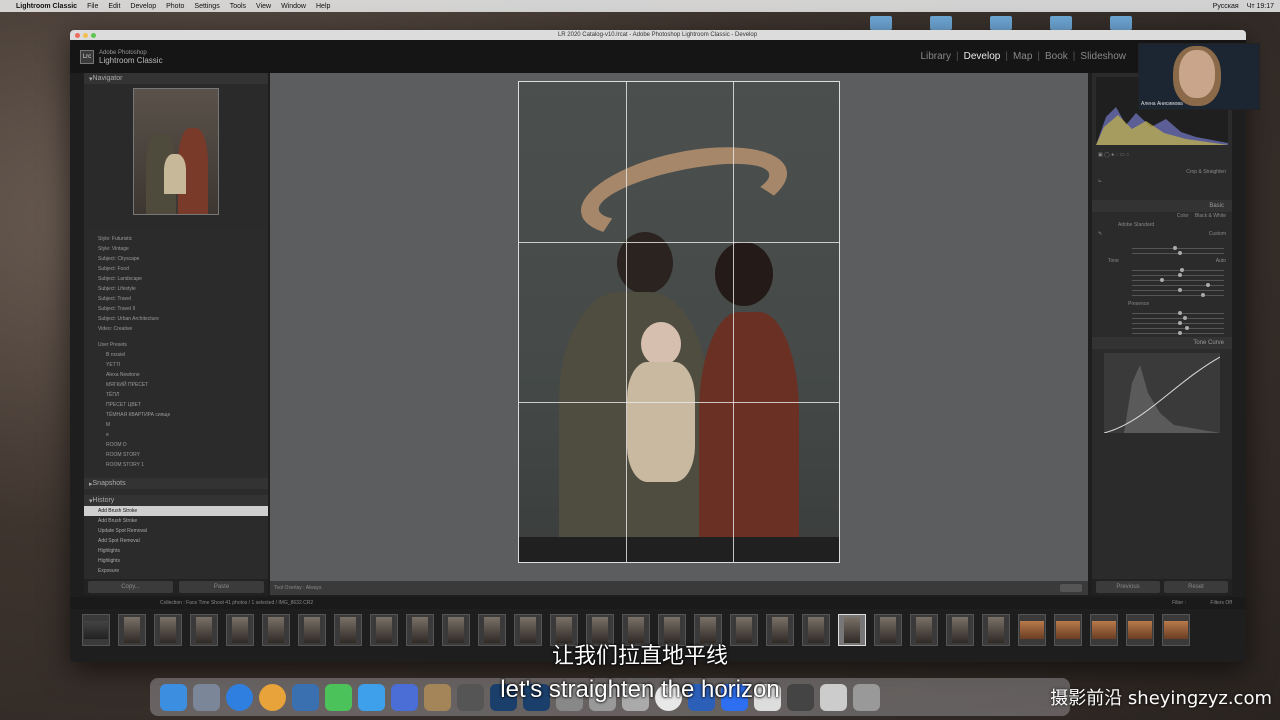 Image resolution: width=1280 pixels, height=720 pixels. What do you see at coordinates (176, 309) in the screenshot?
I see `preset-item: Subject: Travel II` at bounding box center [176, 309].